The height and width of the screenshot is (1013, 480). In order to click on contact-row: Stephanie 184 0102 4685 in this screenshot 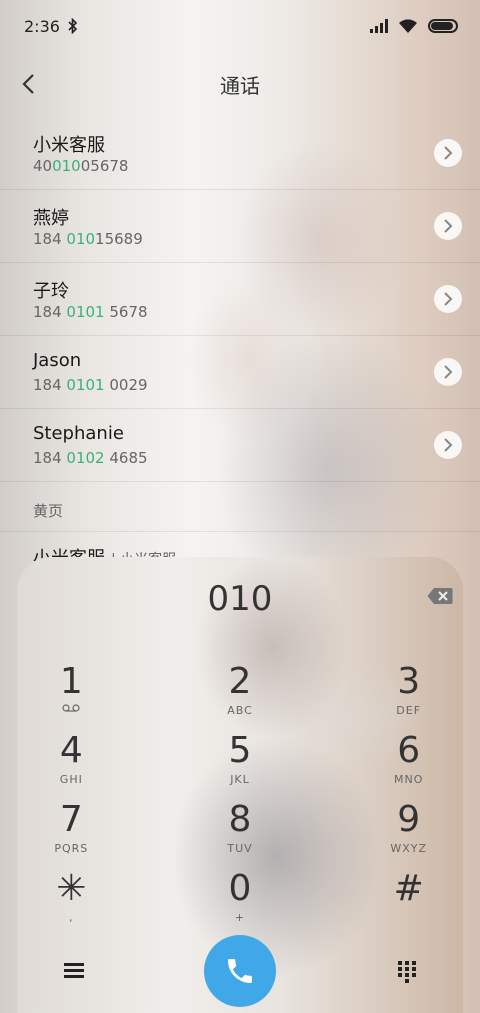, I will do `click(240, 445)`.